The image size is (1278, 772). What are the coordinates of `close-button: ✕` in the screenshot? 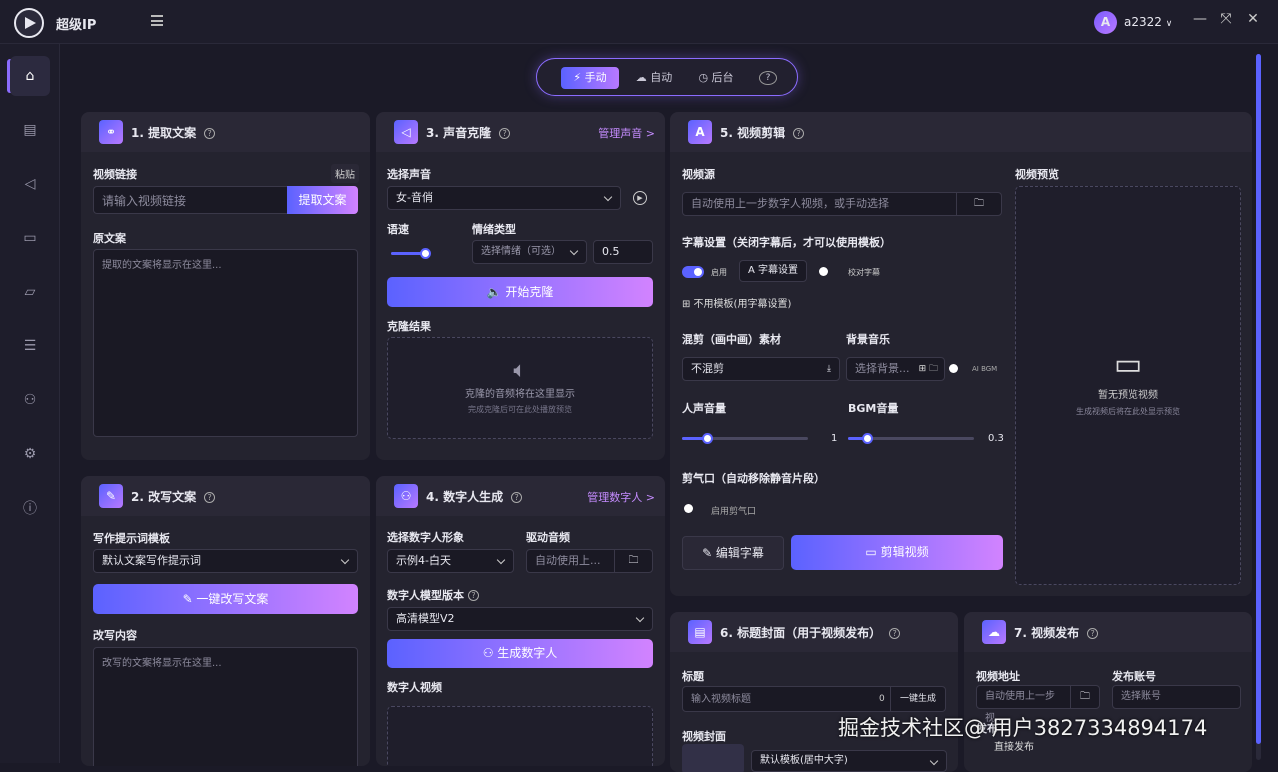 It's located at (1253, 19).